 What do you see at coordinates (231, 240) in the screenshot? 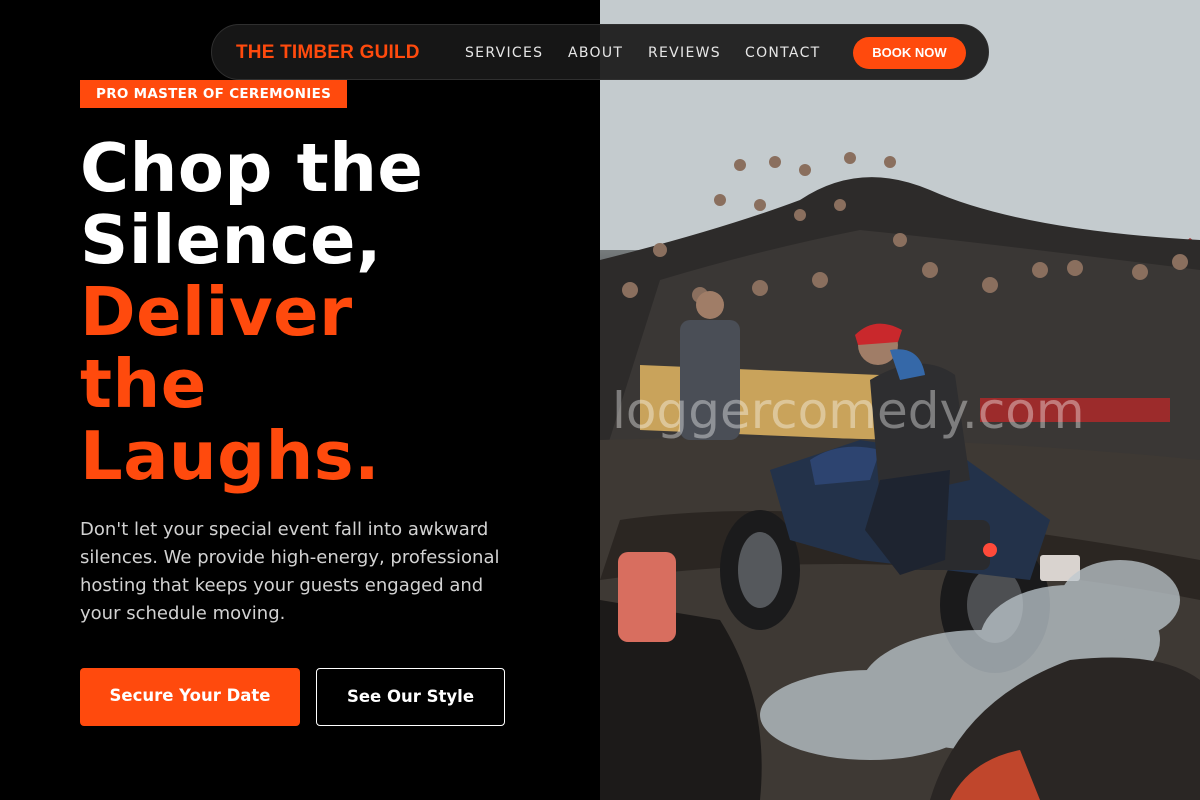
I see `headline-line: Silence,` at bounding box center [231, 240].